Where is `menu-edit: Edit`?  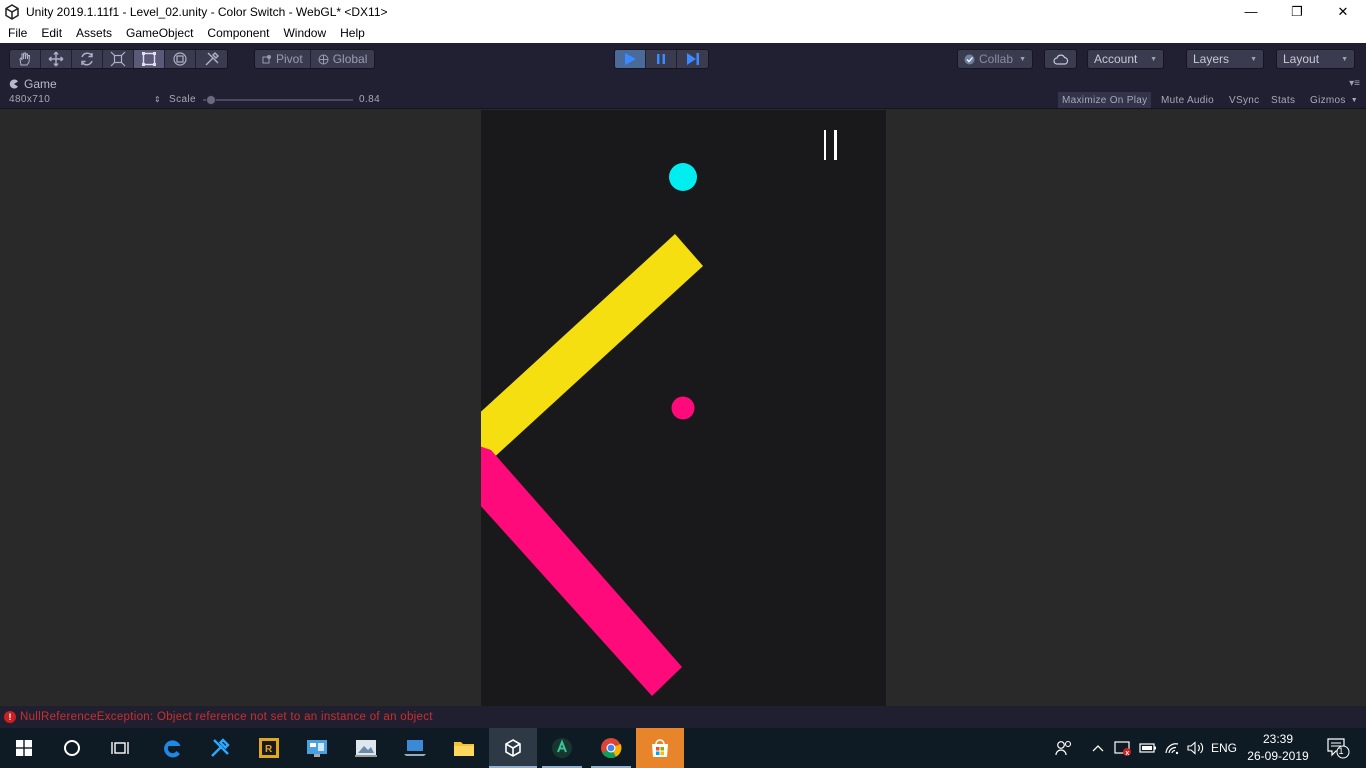
menu-edit: Edit is located at coordinates (51, 33).